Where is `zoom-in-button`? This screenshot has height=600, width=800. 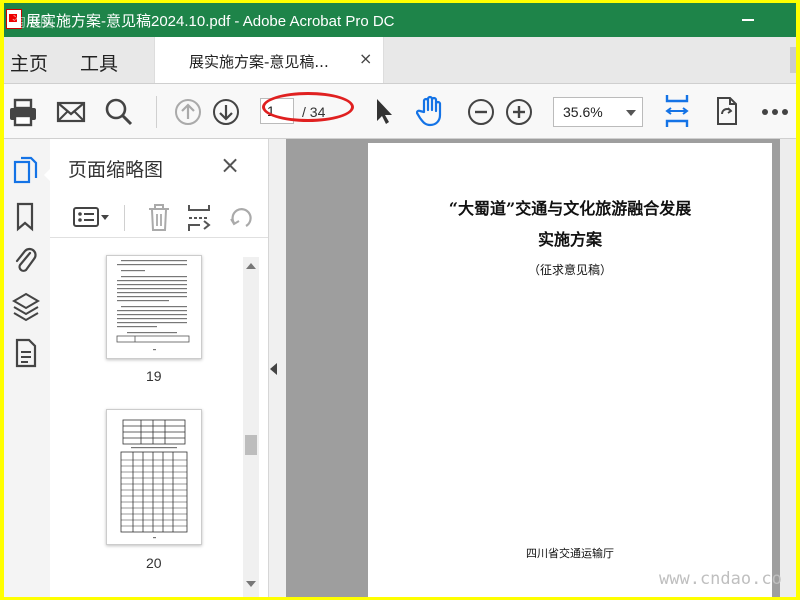 zoom-in-button is located at coordinates (519, 111).